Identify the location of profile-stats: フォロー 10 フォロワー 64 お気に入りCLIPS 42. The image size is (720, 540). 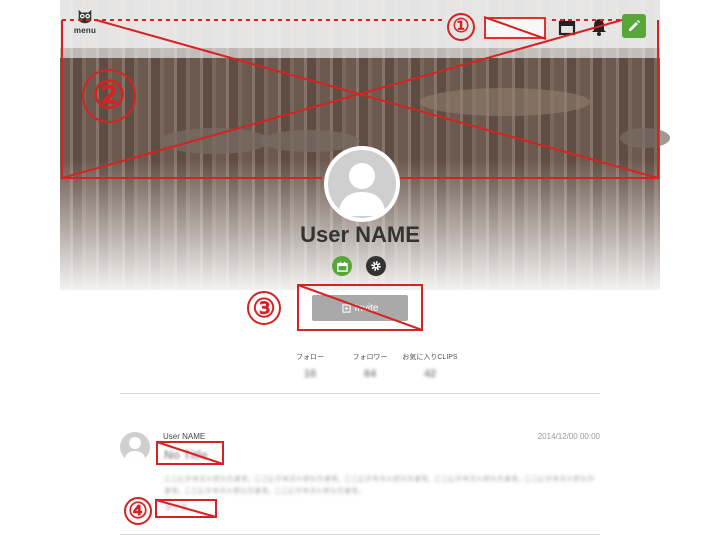
(370, 366).